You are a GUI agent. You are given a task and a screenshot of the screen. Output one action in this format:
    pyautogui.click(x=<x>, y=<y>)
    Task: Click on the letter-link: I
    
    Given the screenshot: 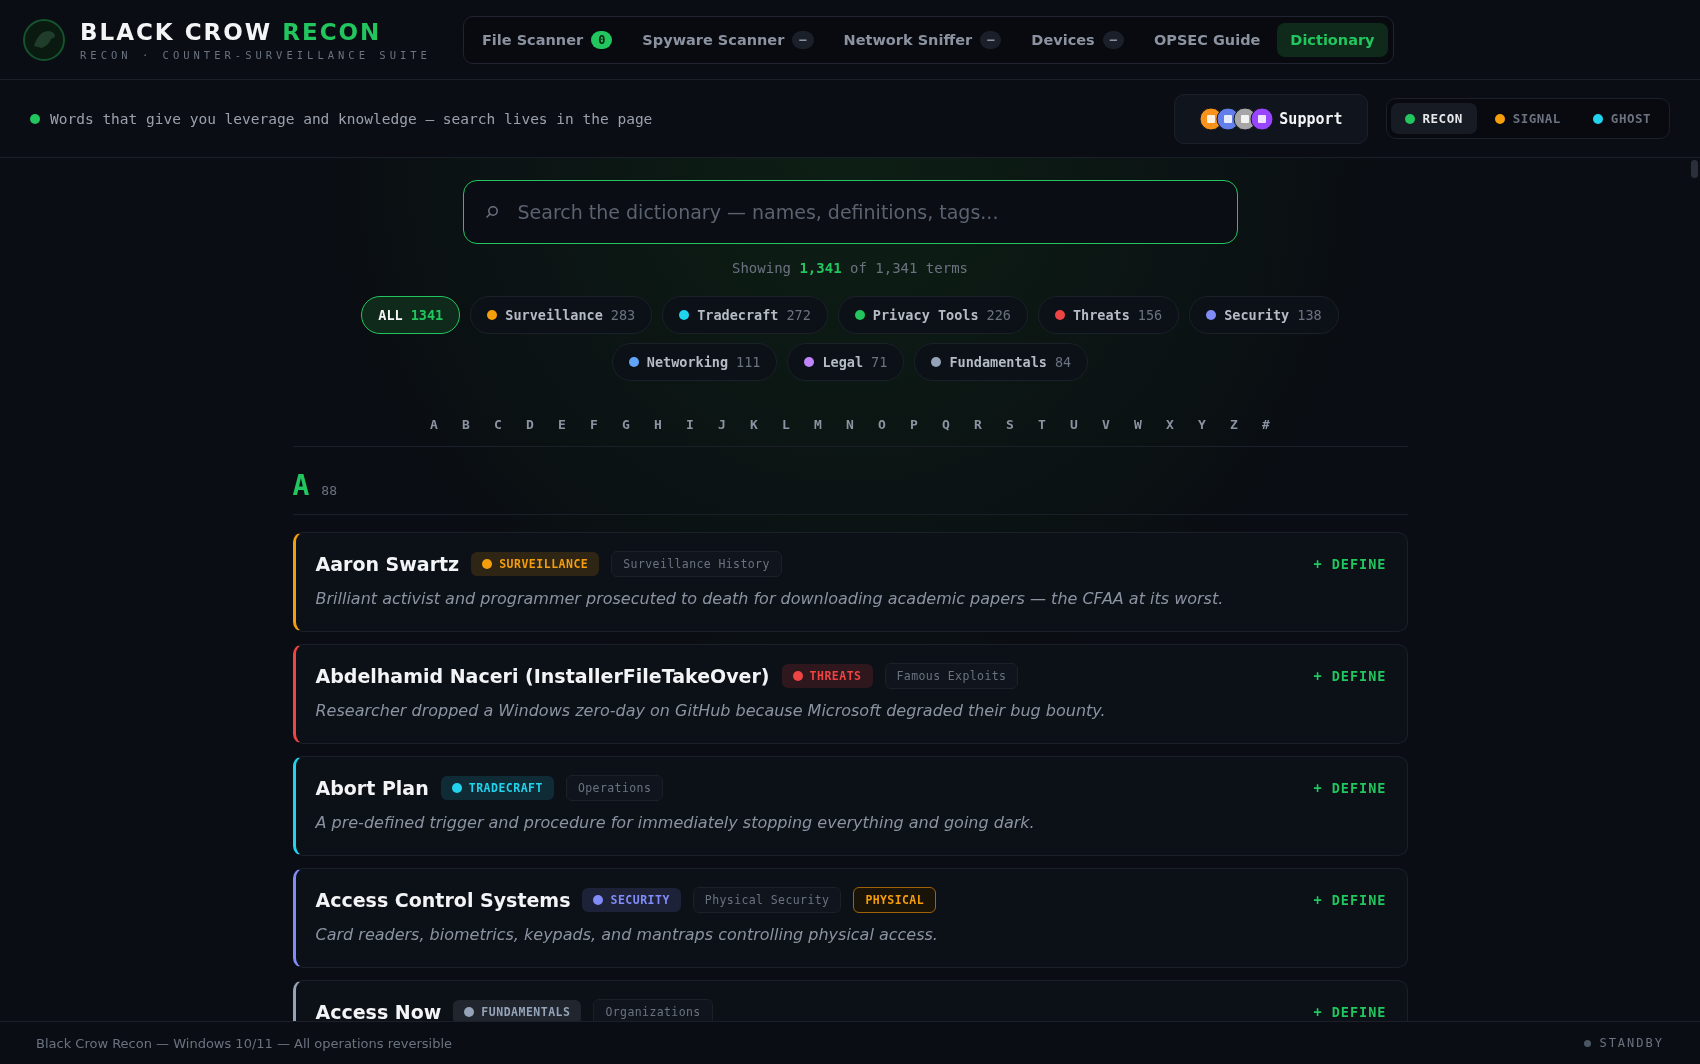 What is the action you would take?
    pyautogui.click(x=690, y=424)
    